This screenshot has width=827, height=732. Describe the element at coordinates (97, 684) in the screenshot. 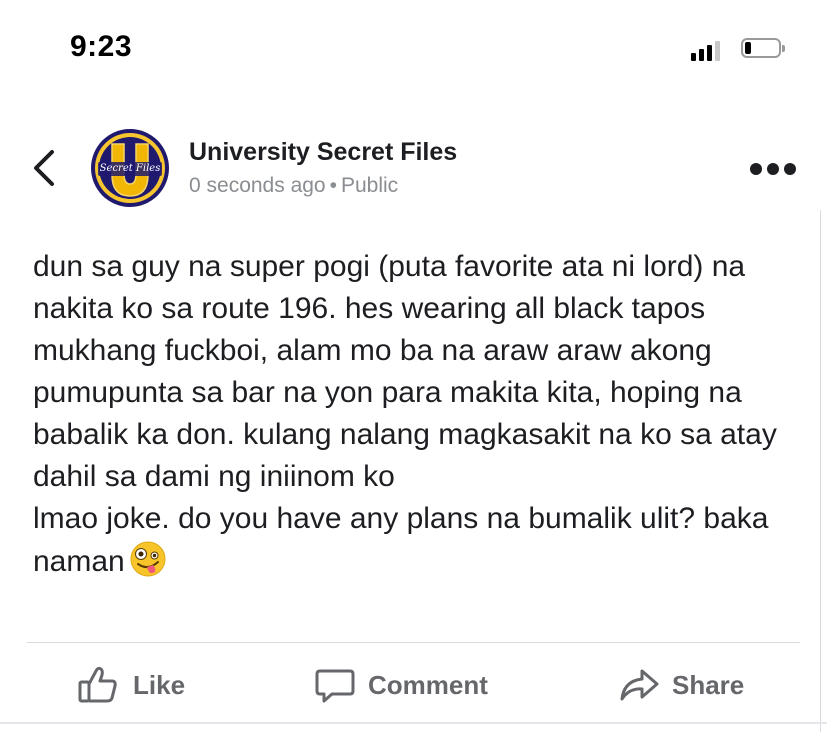

I see `thumbs-up-icon` at that location.